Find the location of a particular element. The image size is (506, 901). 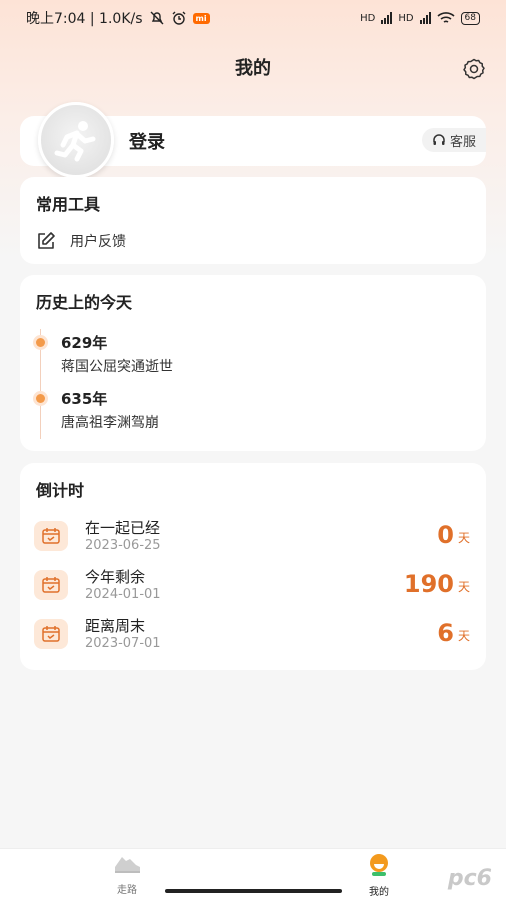

feedback-label: 用户反馈 is located at coordinates (98, 242).